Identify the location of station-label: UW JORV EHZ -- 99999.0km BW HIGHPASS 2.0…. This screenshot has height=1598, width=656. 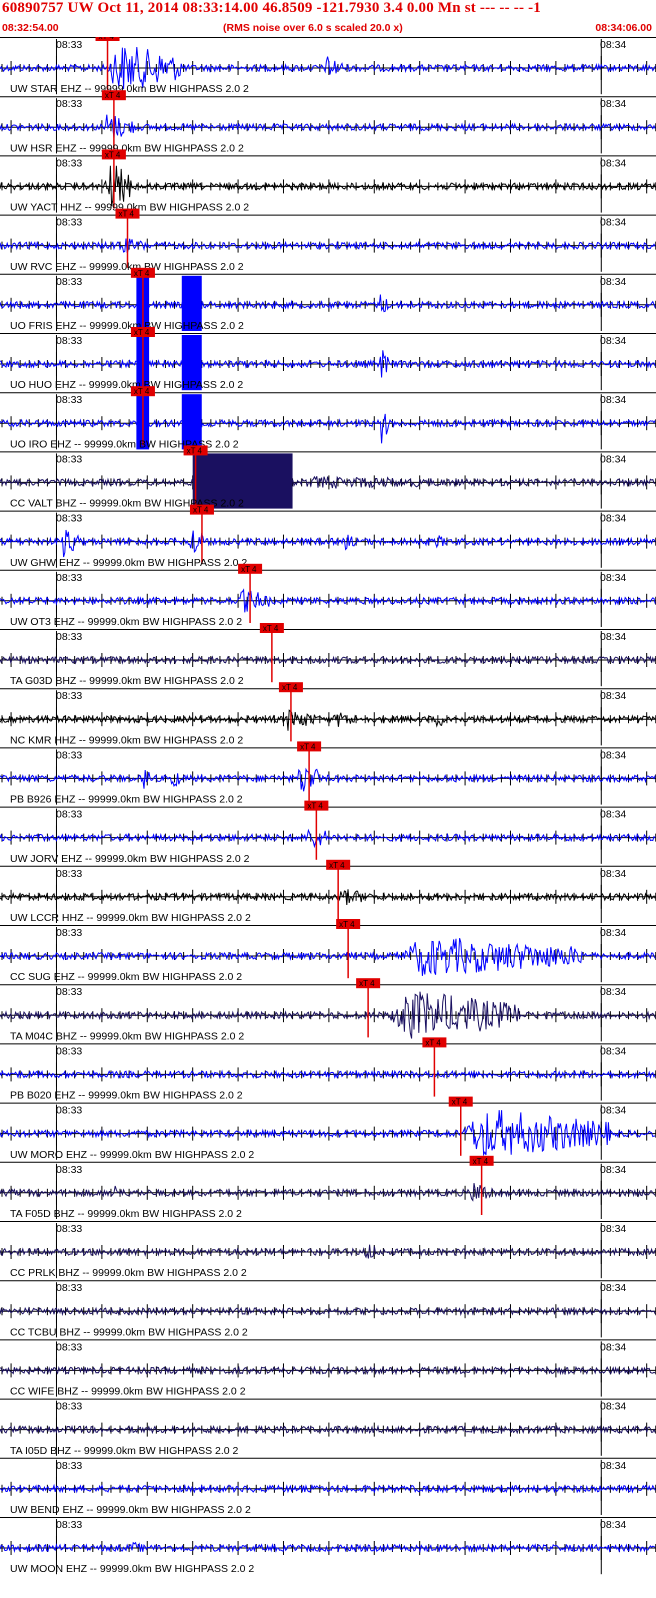
(130, 859).